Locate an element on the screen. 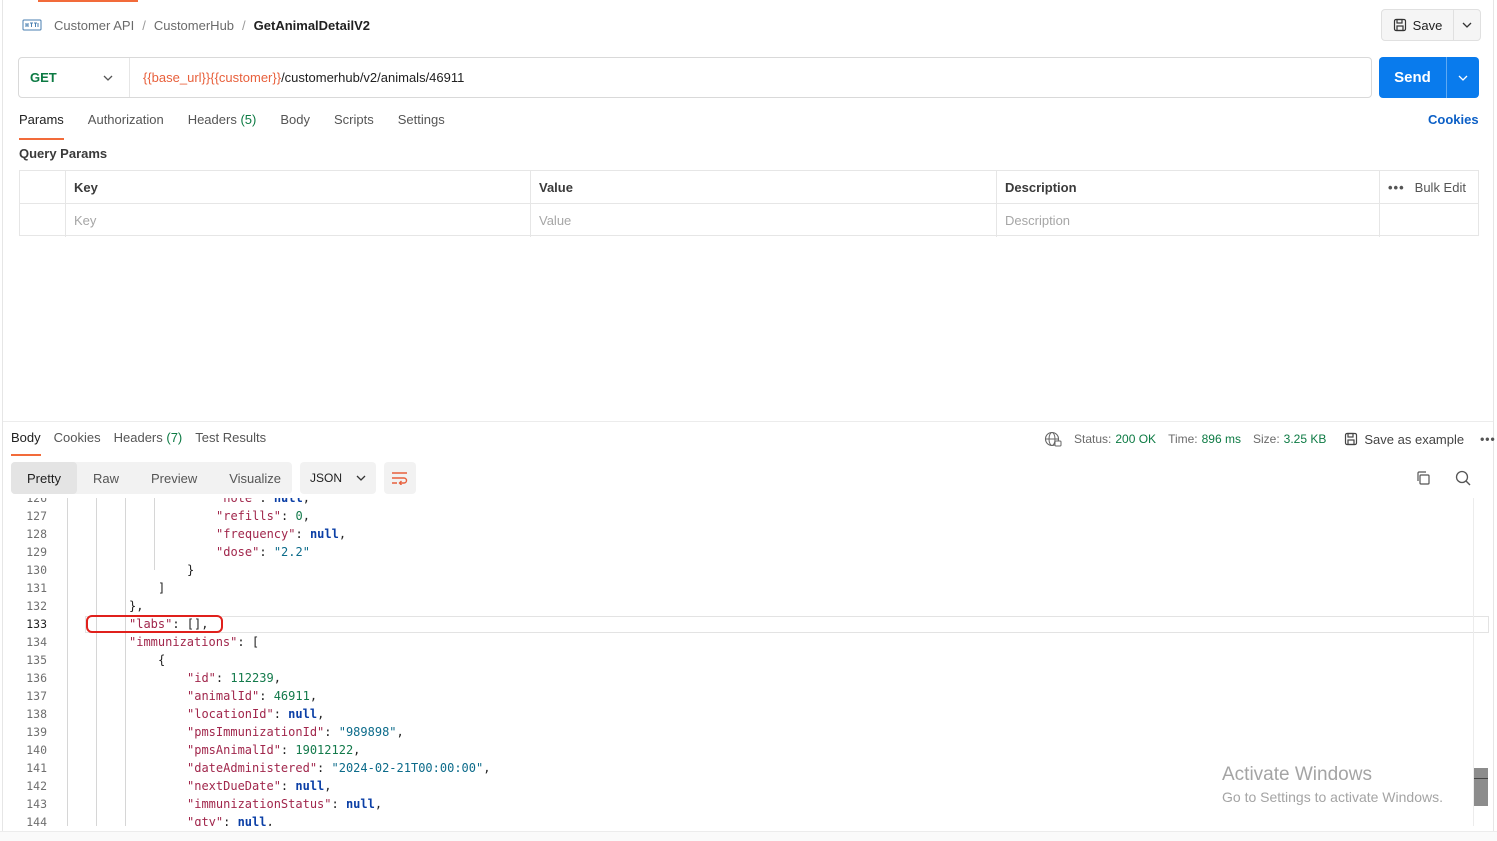  breadcrumb-folder: CustomerHub is located at coordinates (194, 25).